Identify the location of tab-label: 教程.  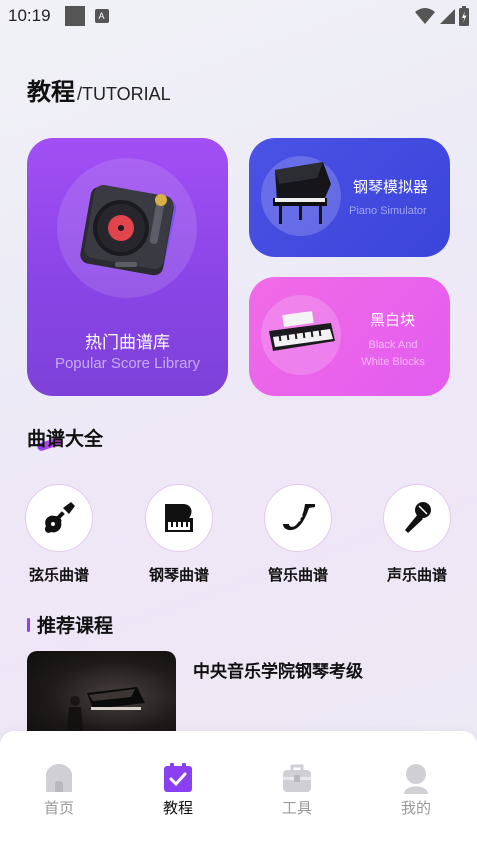
(177, 808).